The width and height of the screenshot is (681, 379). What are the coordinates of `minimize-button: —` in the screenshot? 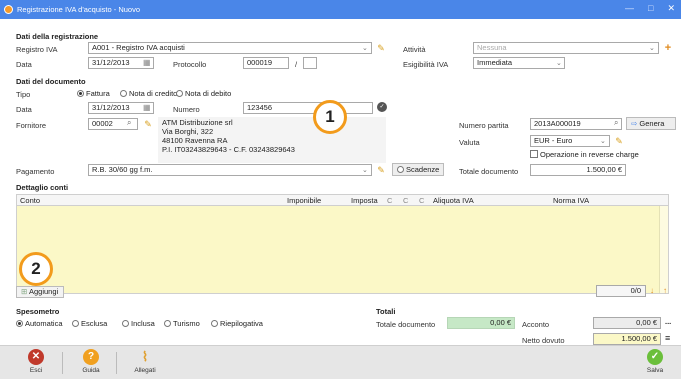 It's located at (629, 8).